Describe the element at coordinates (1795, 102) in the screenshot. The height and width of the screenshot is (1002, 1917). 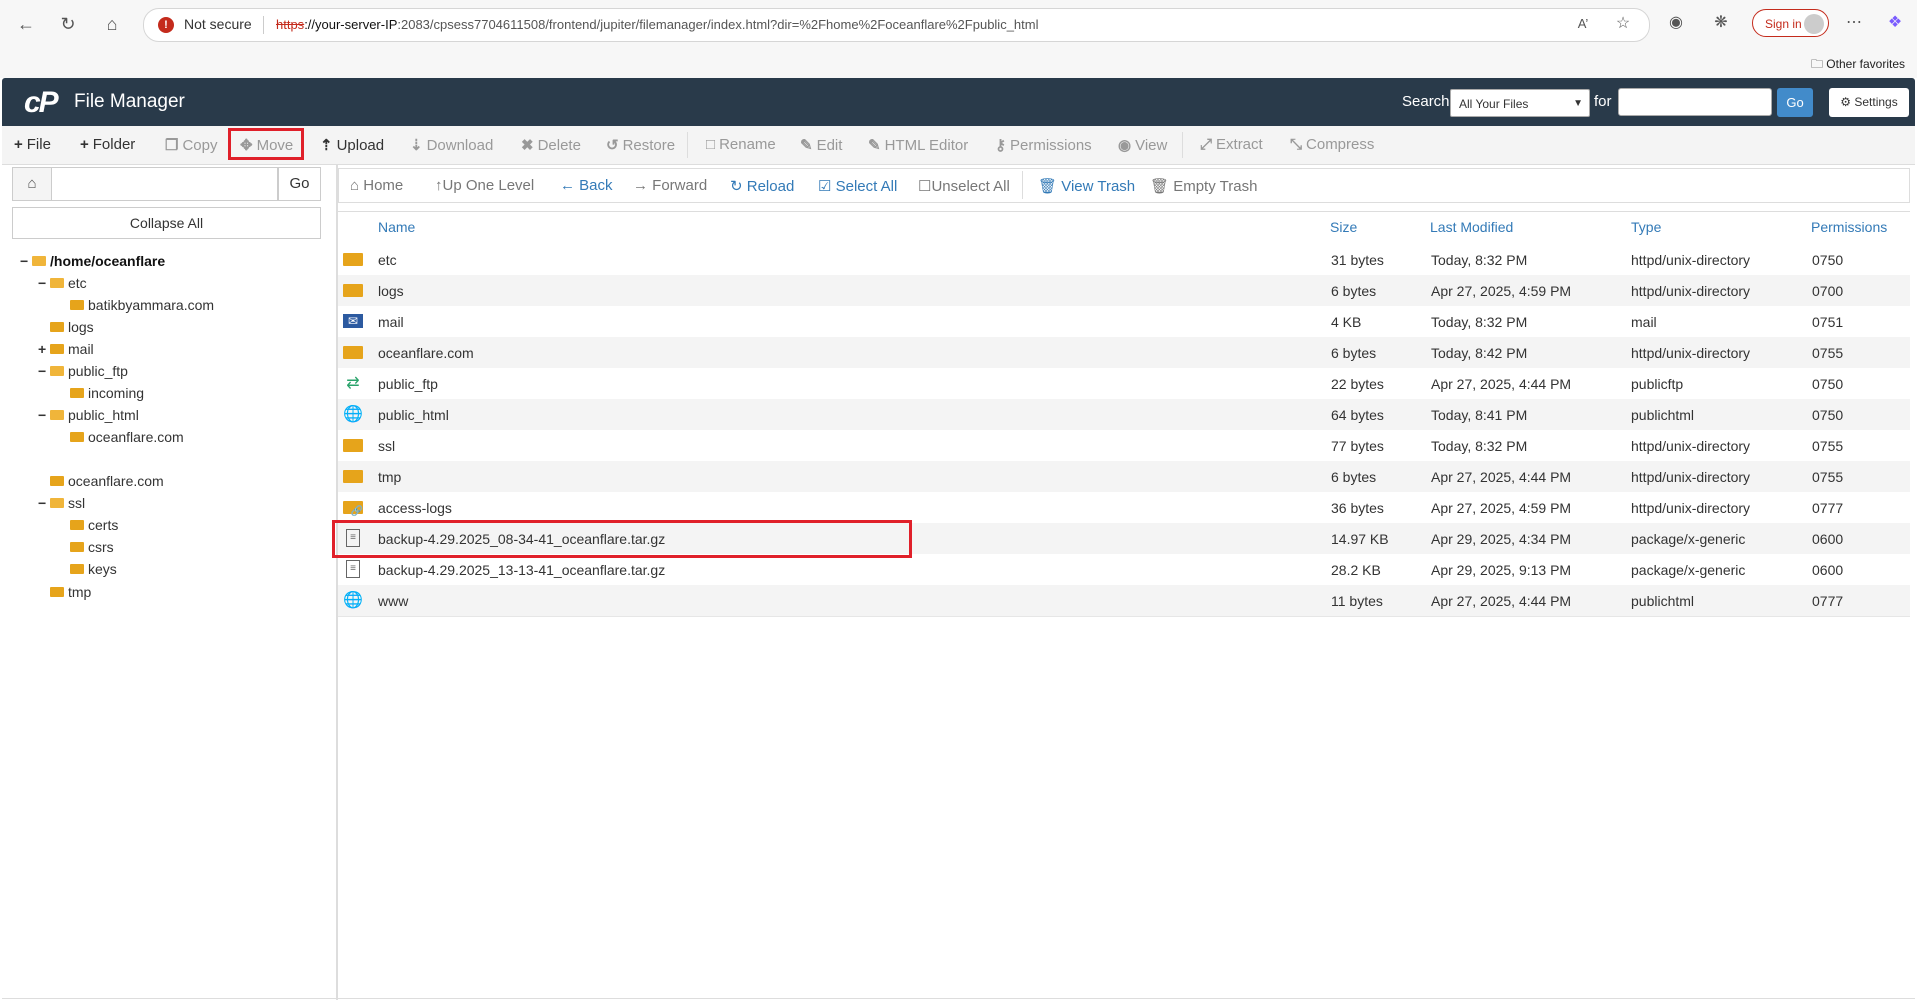
I see `search-go-button: Go` at that location.